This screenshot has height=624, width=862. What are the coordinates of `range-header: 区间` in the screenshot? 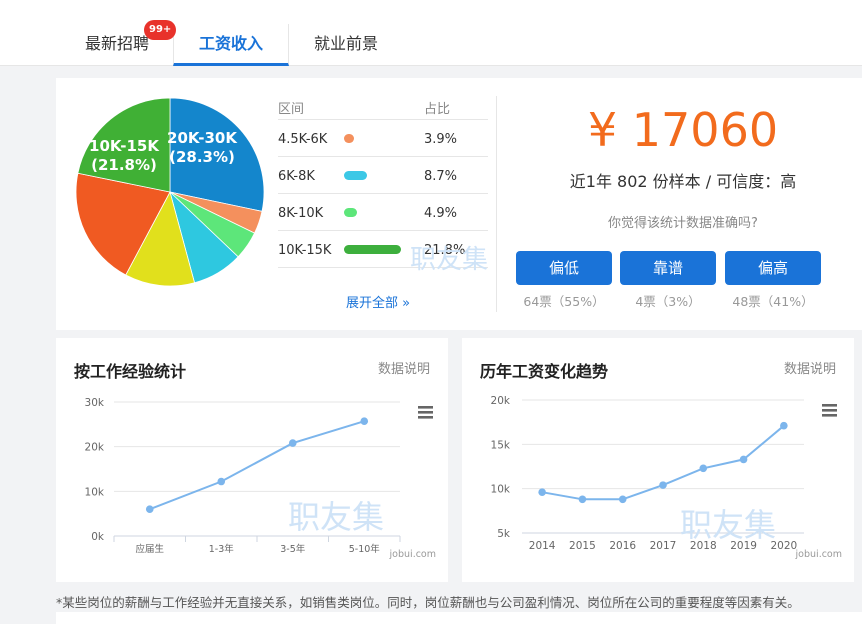 It's located at (291, 109).